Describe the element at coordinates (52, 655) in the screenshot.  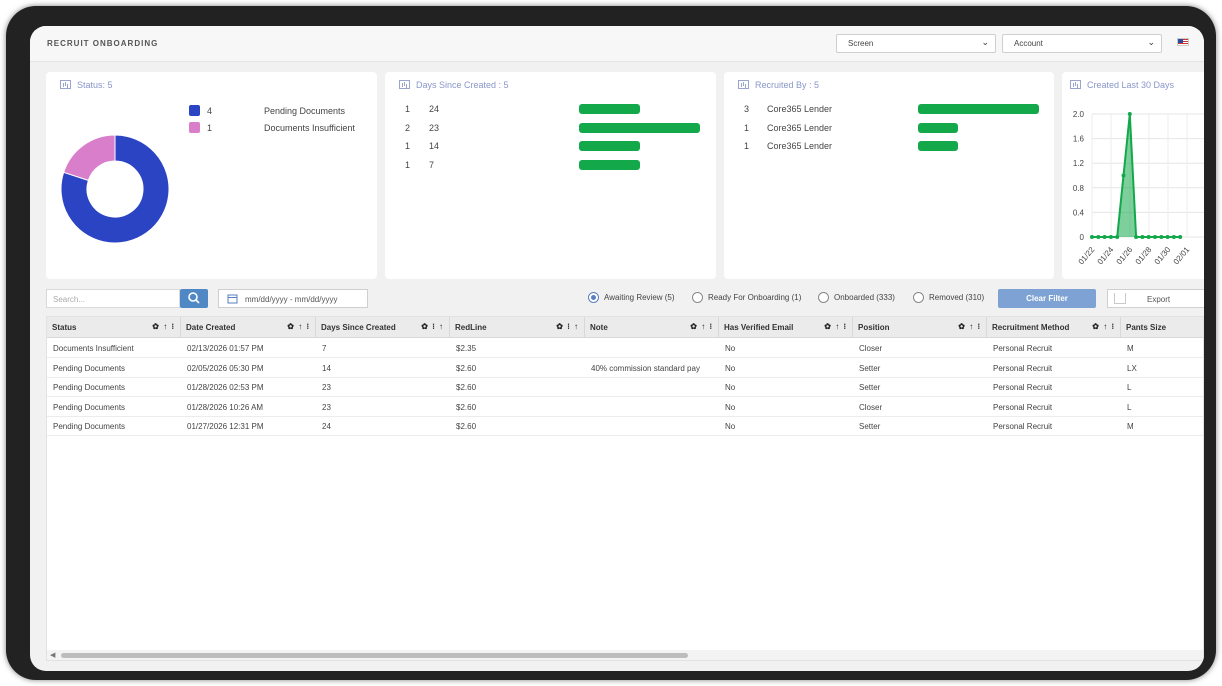
I see `scroll-left-icon: ◀` at that location.